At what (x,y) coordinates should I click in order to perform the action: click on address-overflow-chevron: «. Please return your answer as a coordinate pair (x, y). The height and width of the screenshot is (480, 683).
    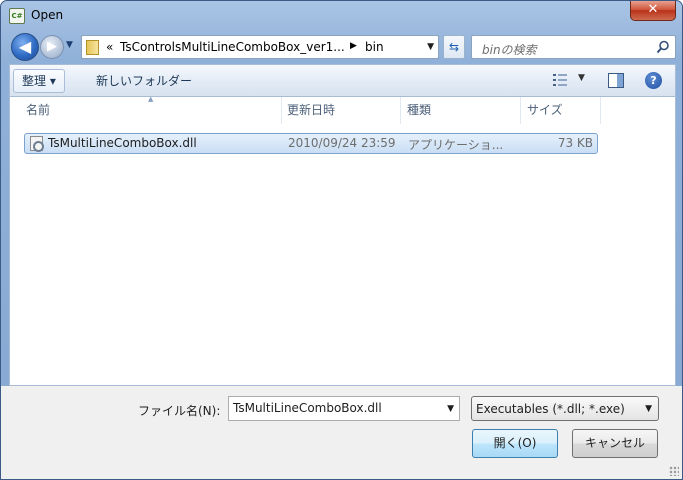
    Looking at the image, I should click on (109, 47).